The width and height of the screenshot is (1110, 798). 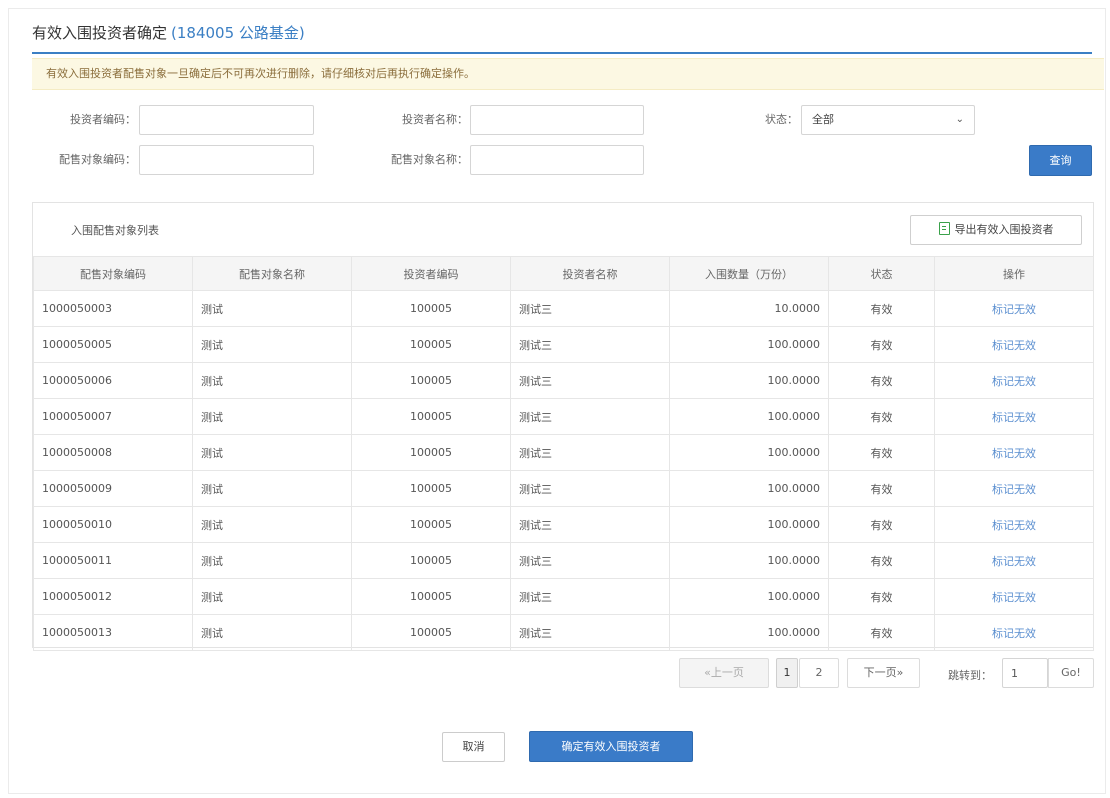 What do you see at coordinates (103, 119) in the screenshot?
I see `investor-code-label: 投资者编码：` at bounding box center [103, 119].